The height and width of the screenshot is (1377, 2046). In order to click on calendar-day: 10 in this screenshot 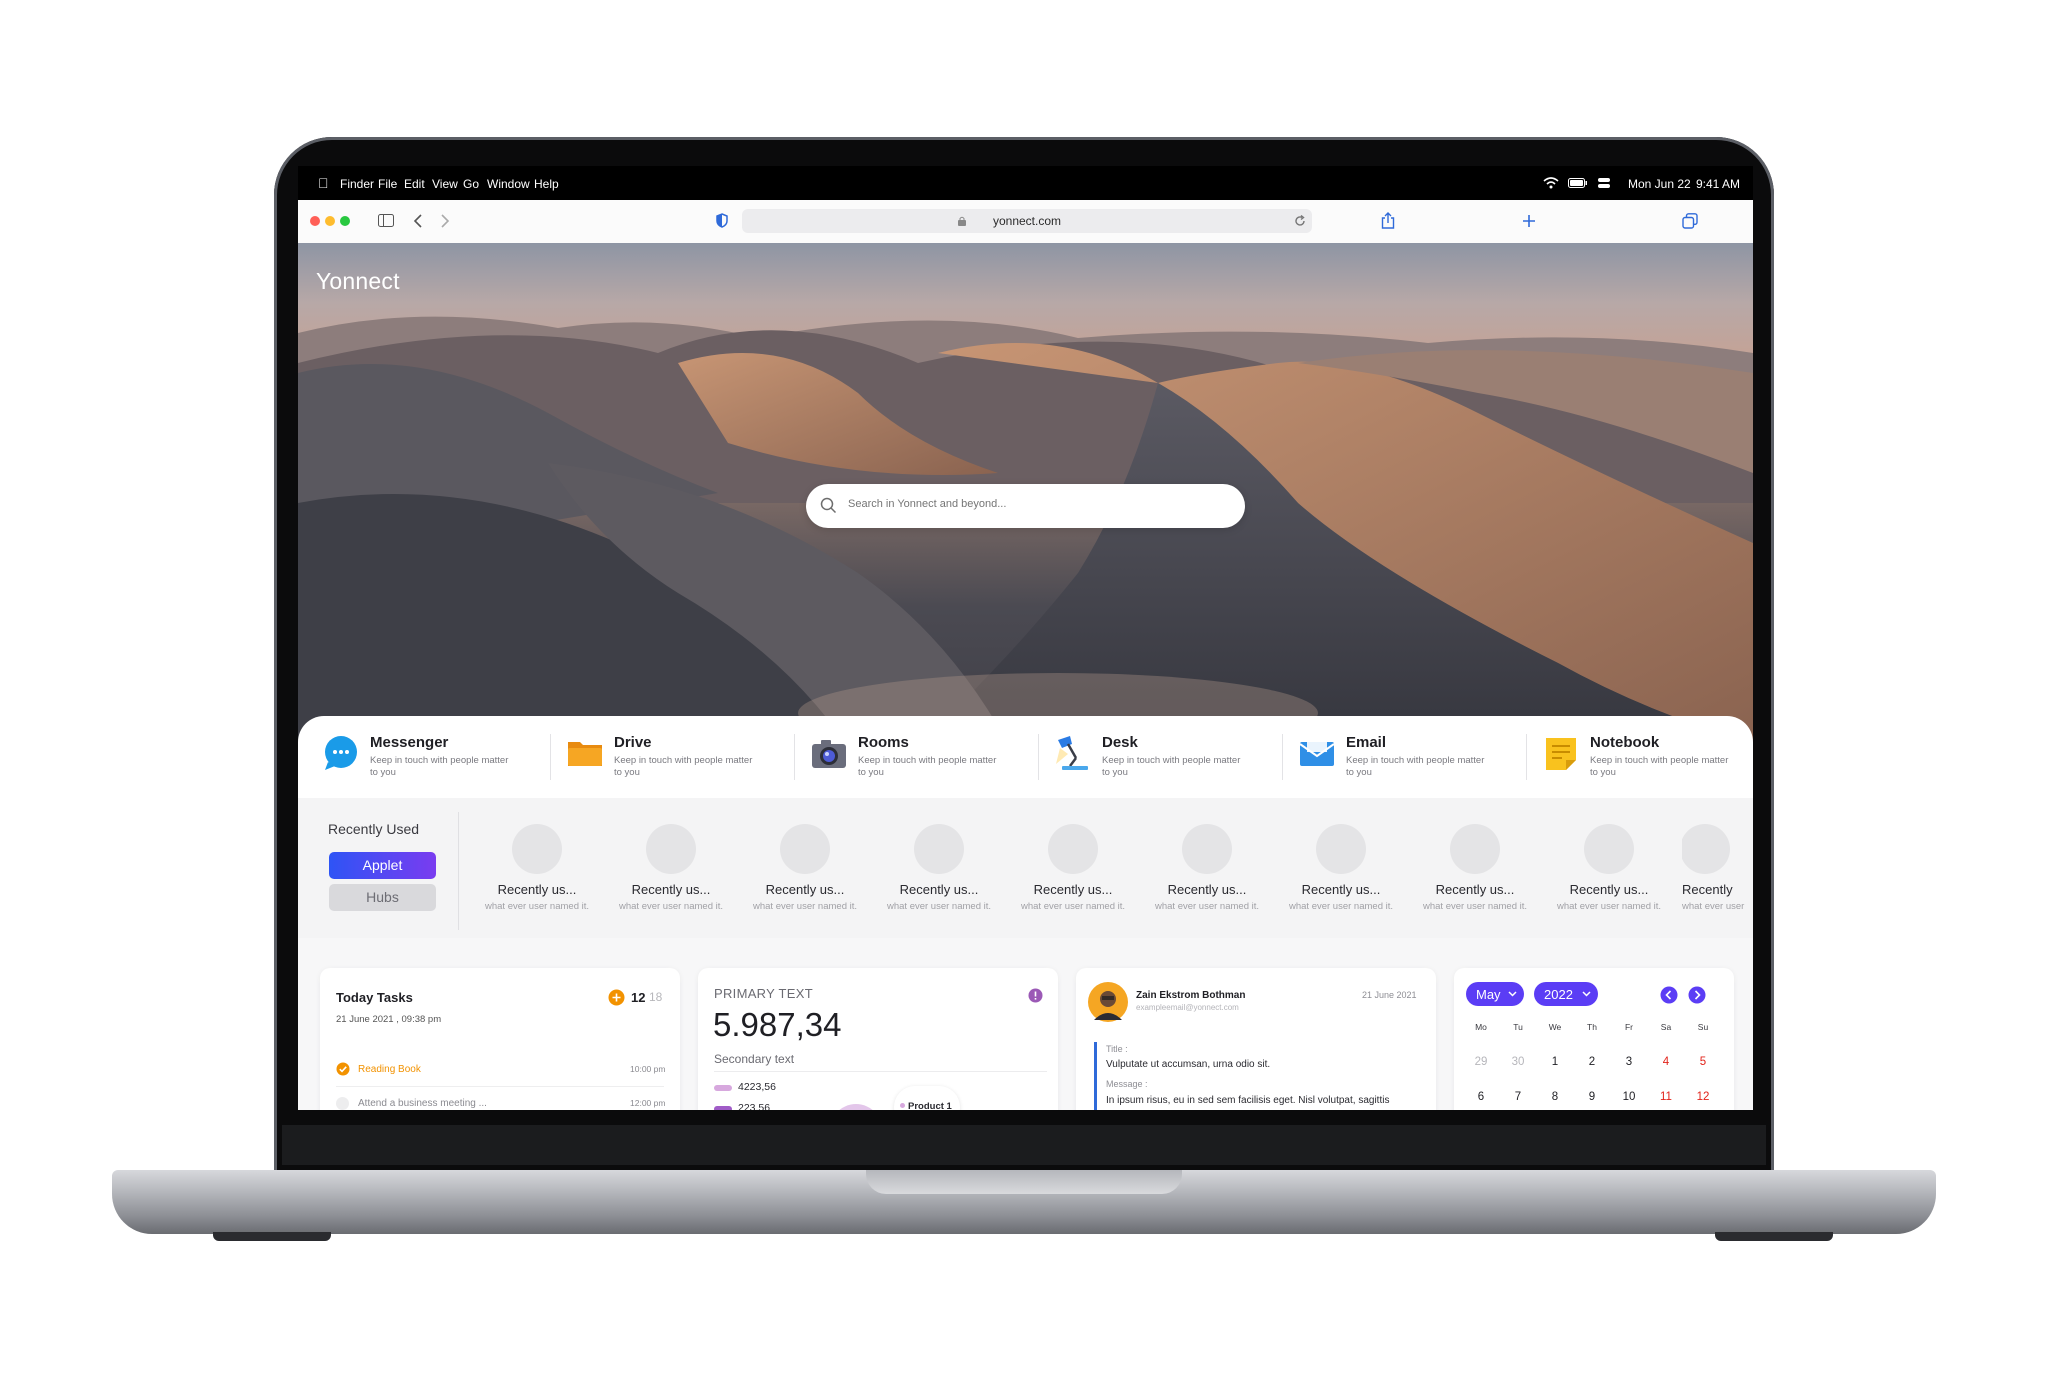, I will do `click(1629, 1097)`.